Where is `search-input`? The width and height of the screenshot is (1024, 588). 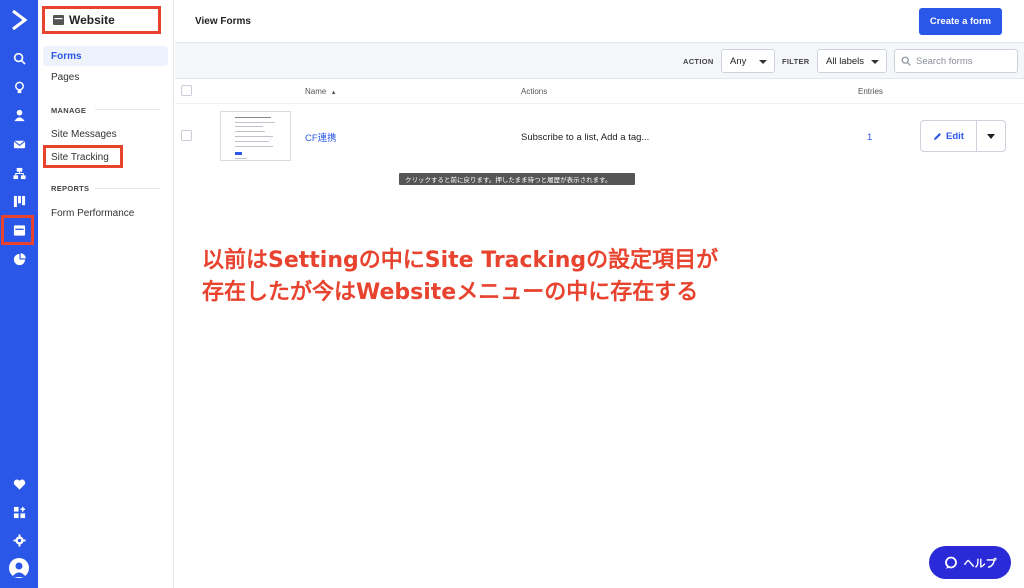
search-input is located at coordinates (964, 61).